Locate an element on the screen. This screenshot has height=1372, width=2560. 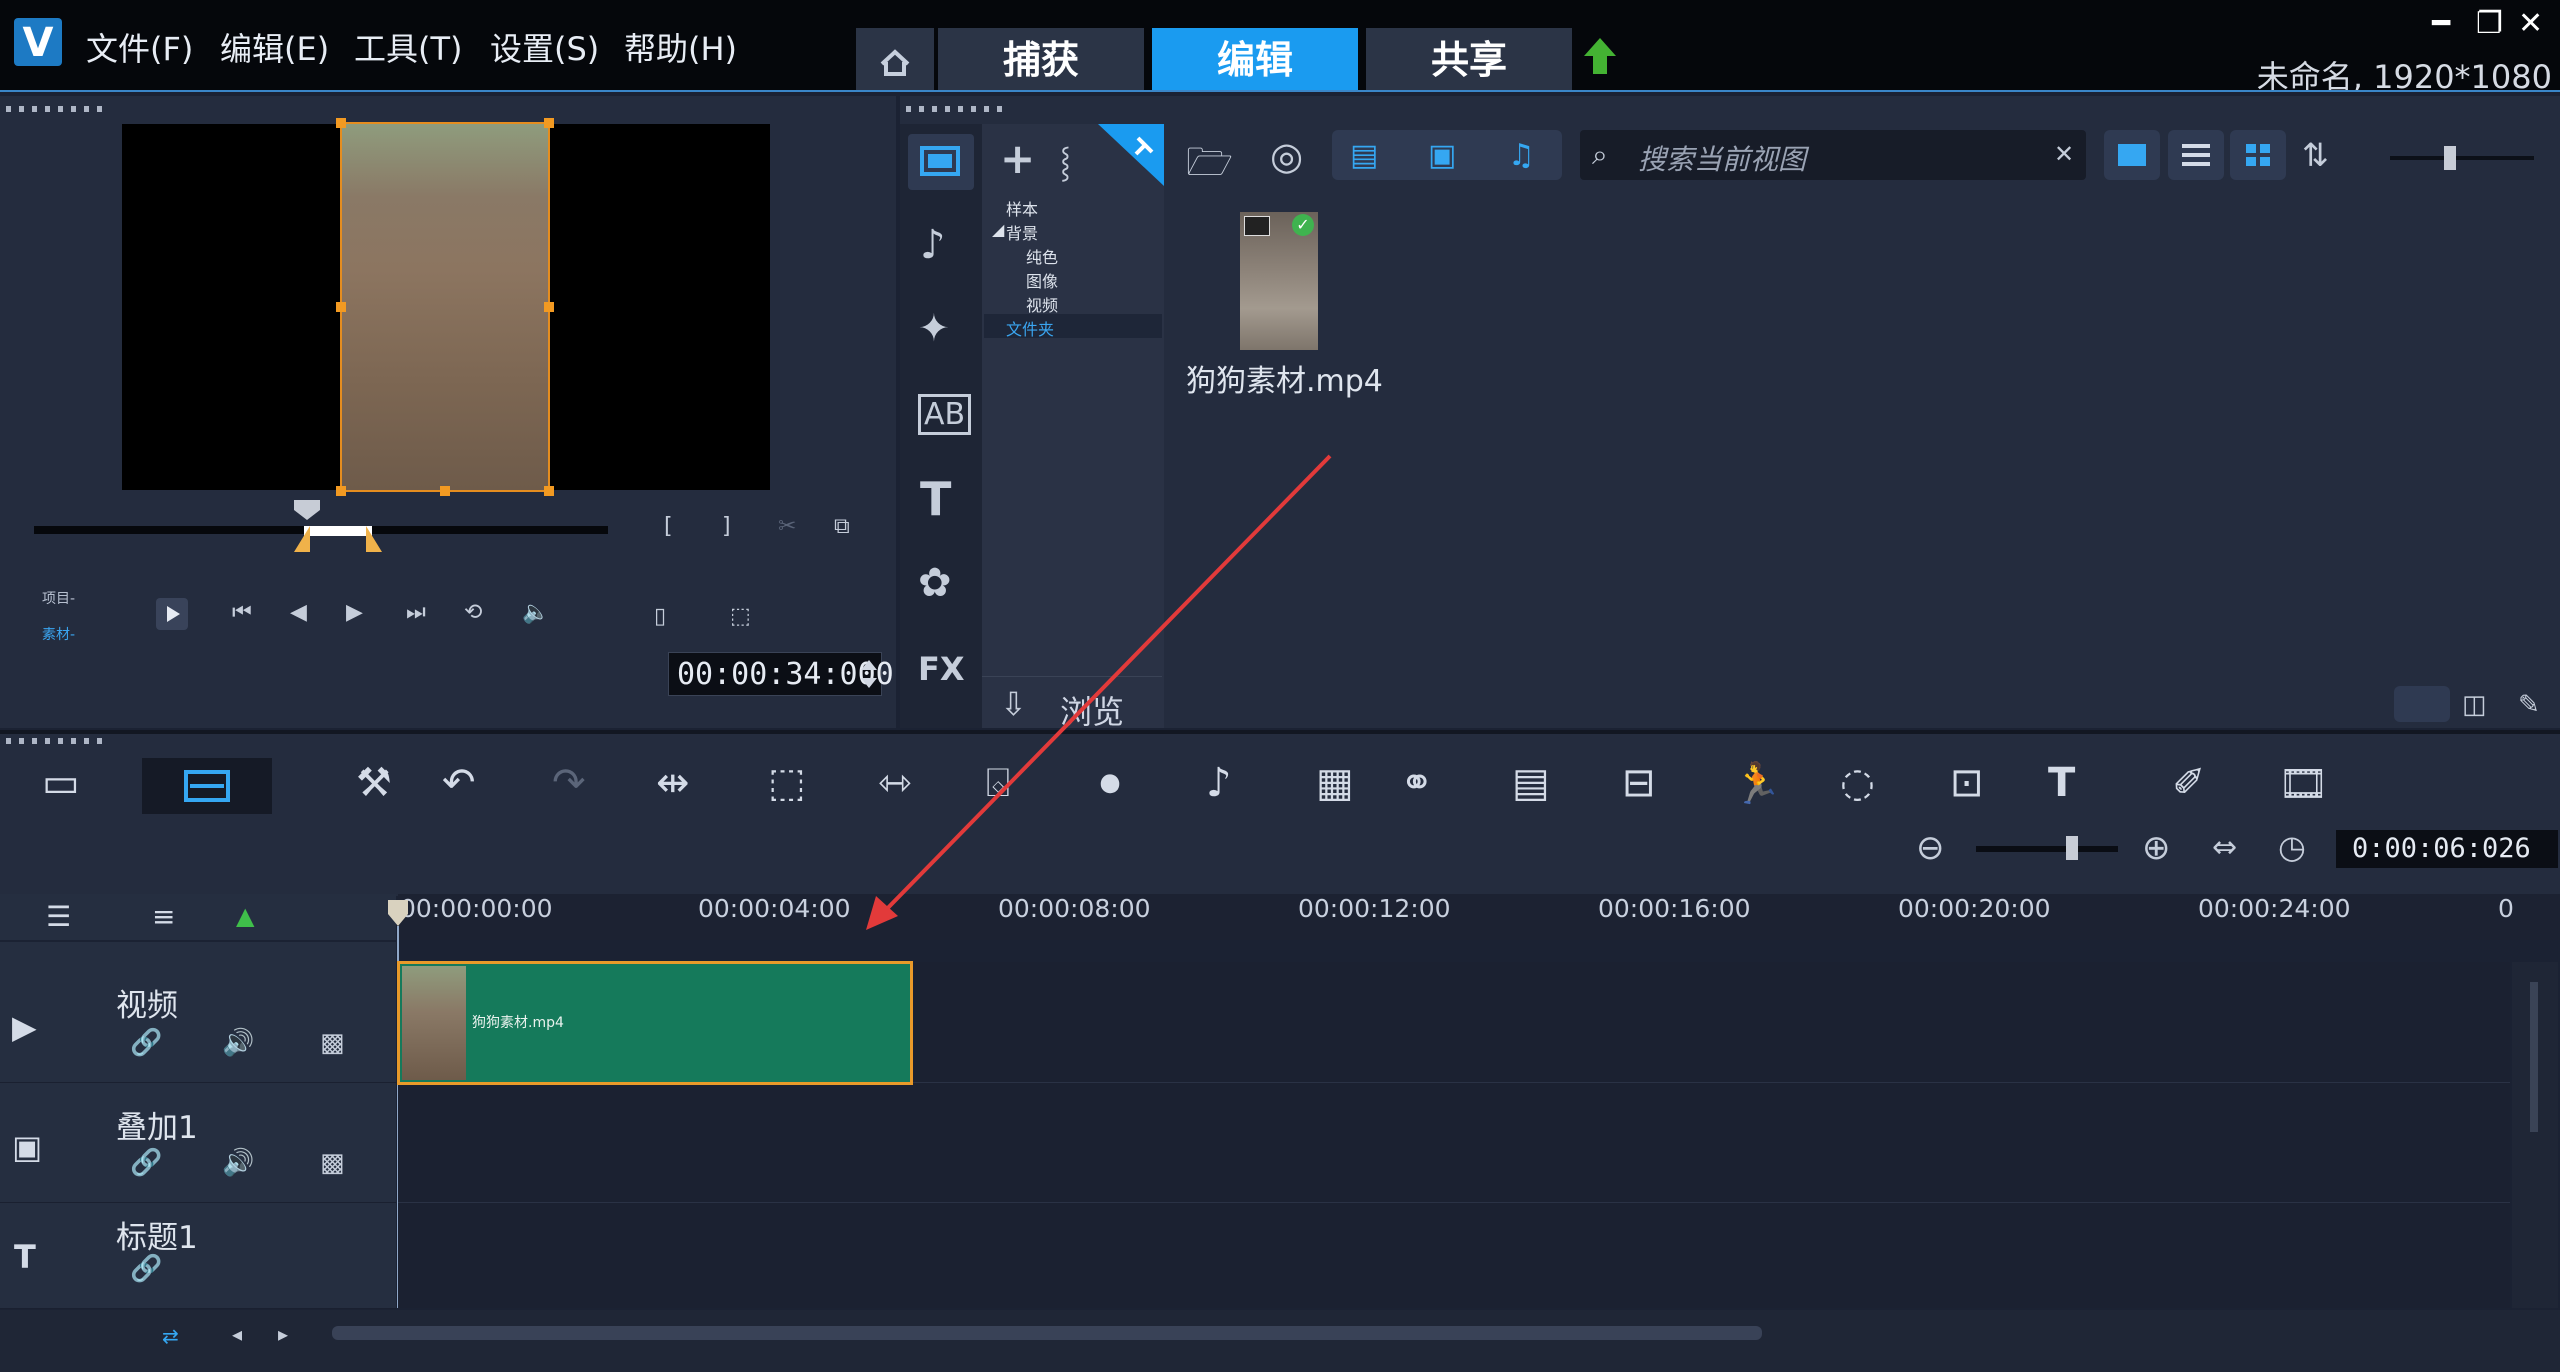
view-list-button is located at coordinates (2196, 155).